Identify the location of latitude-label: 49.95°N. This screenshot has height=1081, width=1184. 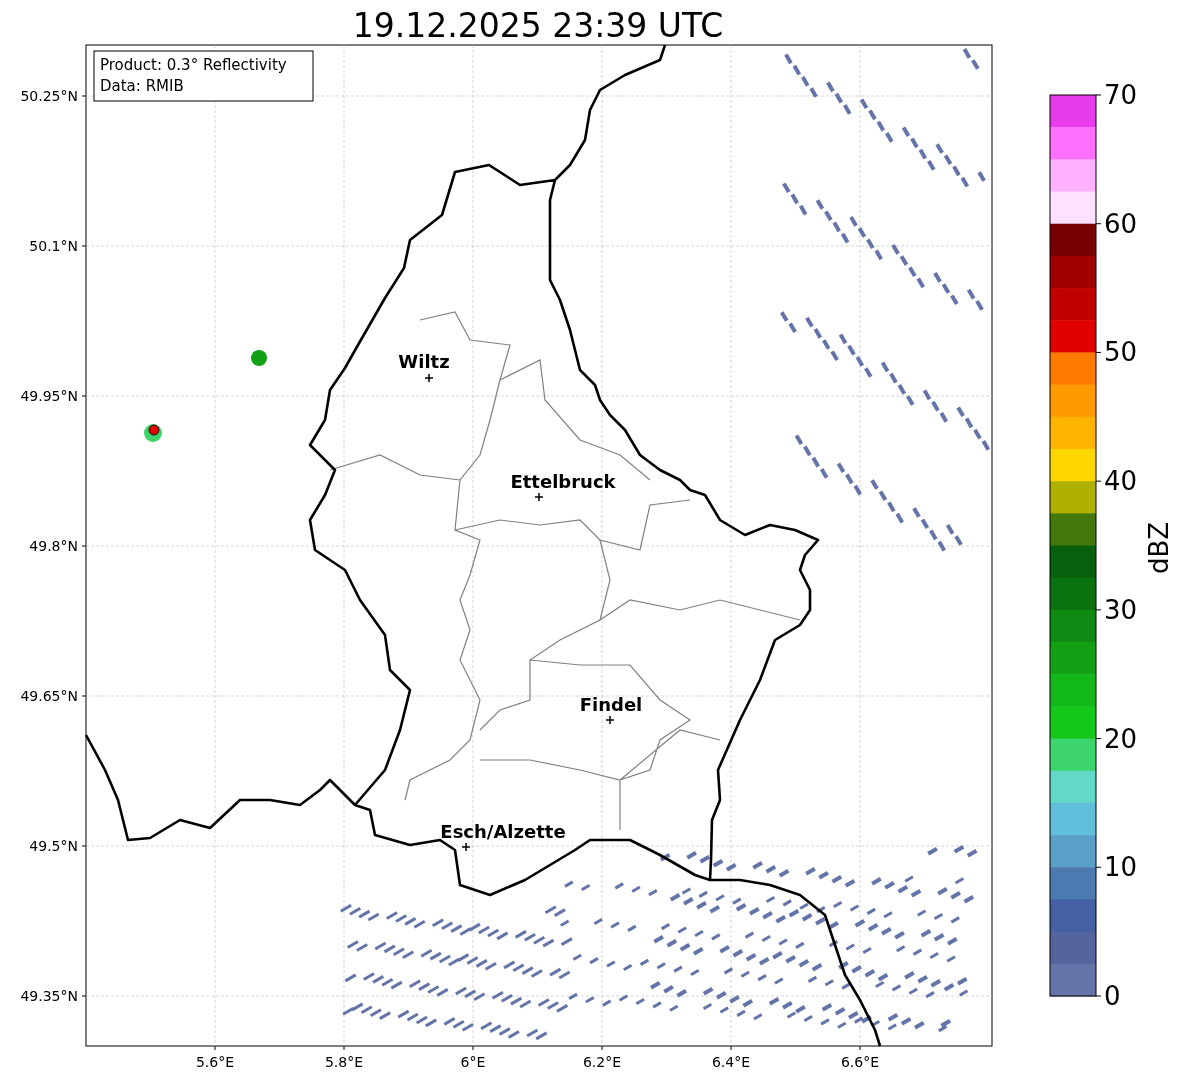
(49, 396).